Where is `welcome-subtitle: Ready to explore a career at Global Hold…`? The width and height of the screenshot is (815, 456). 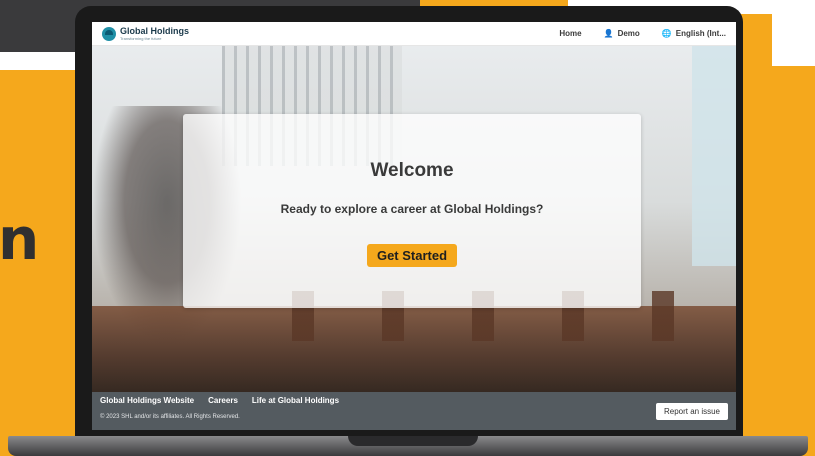 welcome-subtitle: Ready to explore a career at Global Hold… is located at coordinates (412, 209).